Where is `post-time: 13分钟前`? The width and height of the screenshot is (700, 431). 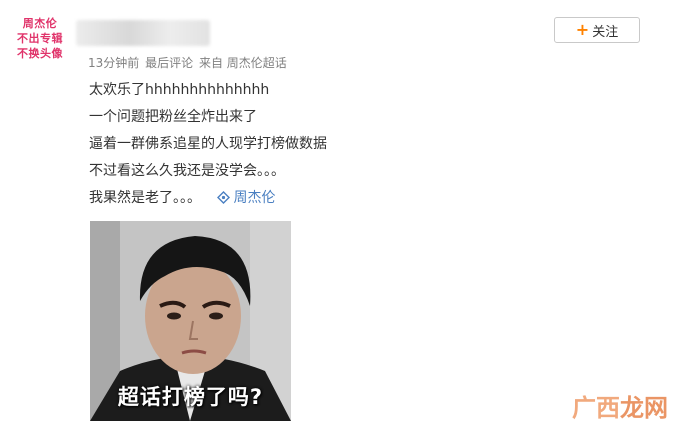 post-time: 13分钟前 is located at coordinates (113, 63).